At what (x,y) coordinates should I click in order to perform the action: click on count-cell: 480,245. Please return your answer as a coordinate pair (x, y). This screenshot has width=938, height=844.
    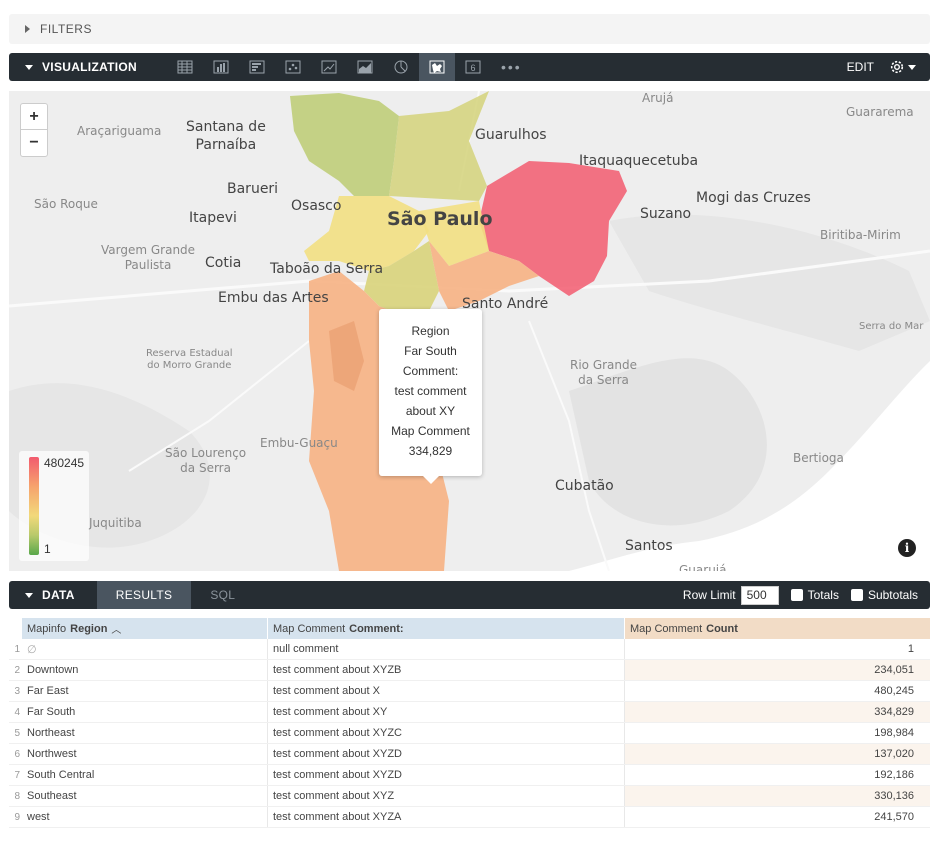
    Looking at the image, I should click on (894, 691).